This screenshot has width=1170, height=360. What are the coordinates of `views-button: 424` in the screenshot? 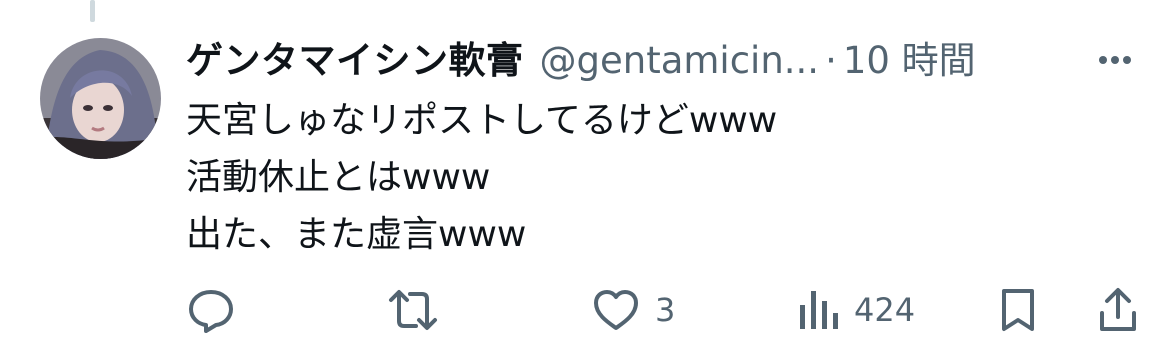 It's located at (855, 310).